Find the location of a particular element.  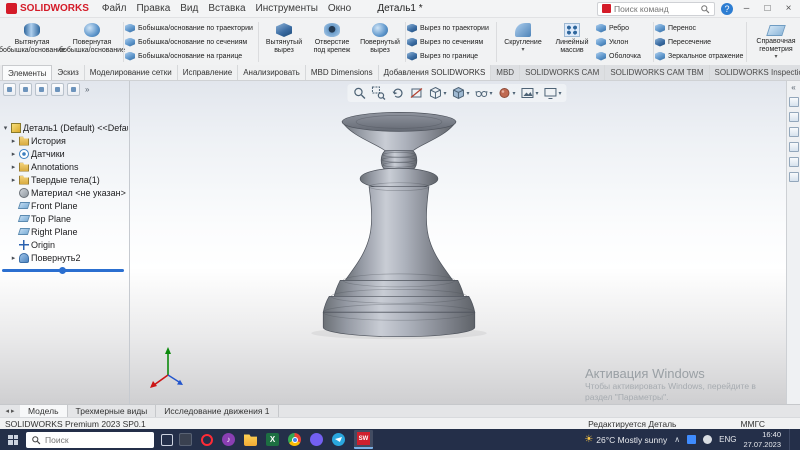

minimize-button: – is located at coordinates (746, 8).